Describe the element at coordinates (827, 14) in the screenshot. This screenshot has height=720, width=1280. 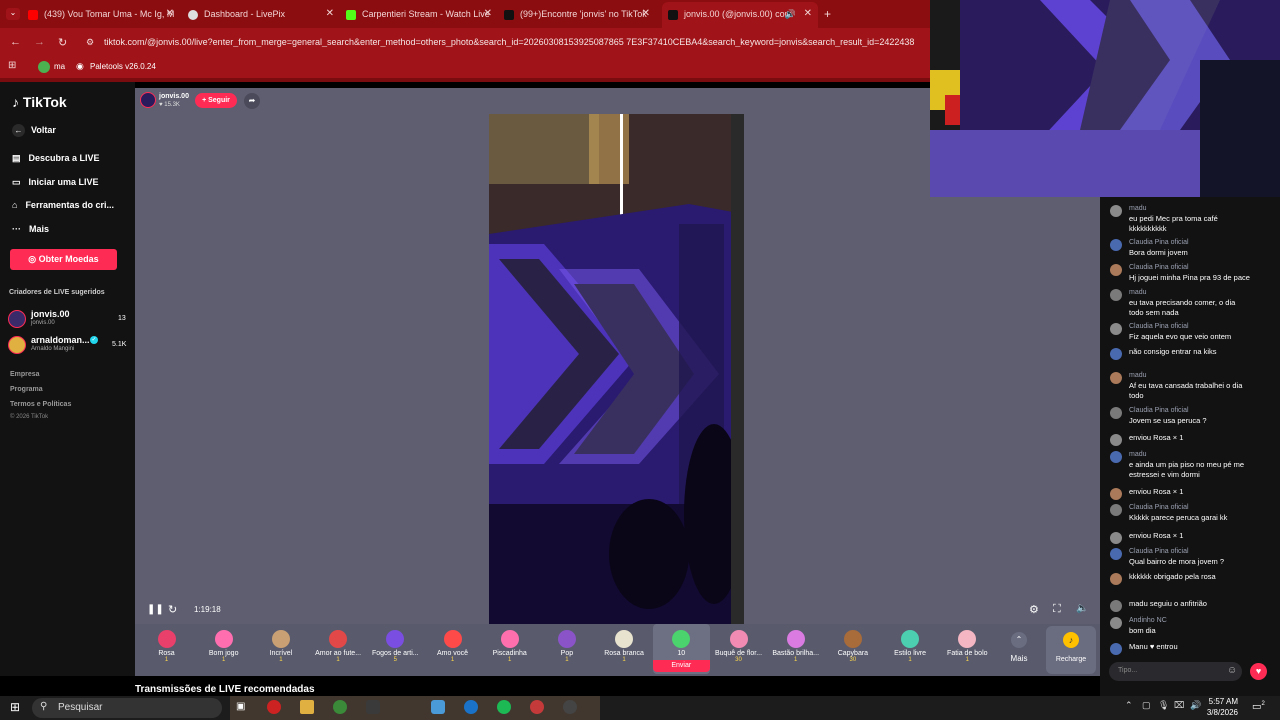
I see `new-tab-button: +` at that location.